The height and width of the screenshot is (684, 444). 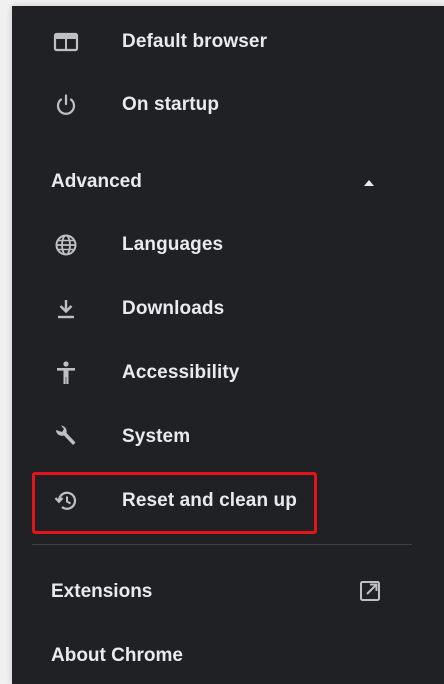 What do you see at coordinates (195, 41) in the screenshot?
I see `menu-item-label: Default browser` at bounding box center [195, 41].